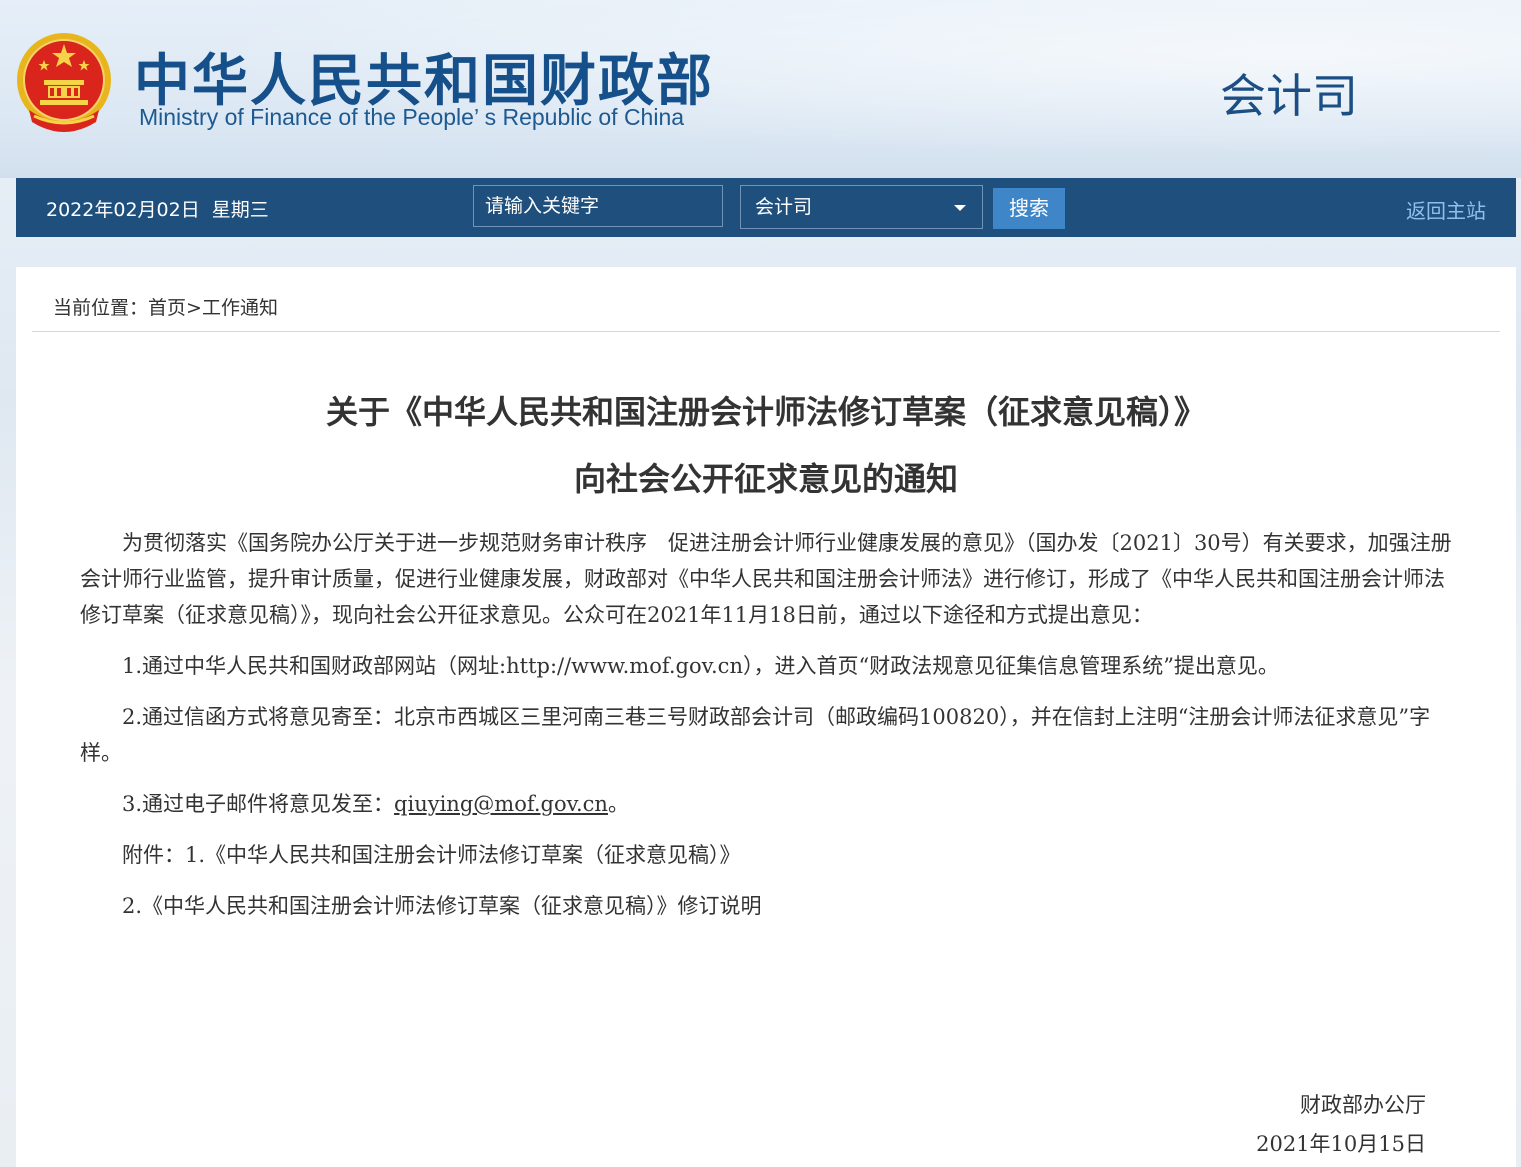  What do you see at coordinates (123, 210) in the screenshot?
I see `date-text: 2022年02月02日` at bounding box center [123, 210].